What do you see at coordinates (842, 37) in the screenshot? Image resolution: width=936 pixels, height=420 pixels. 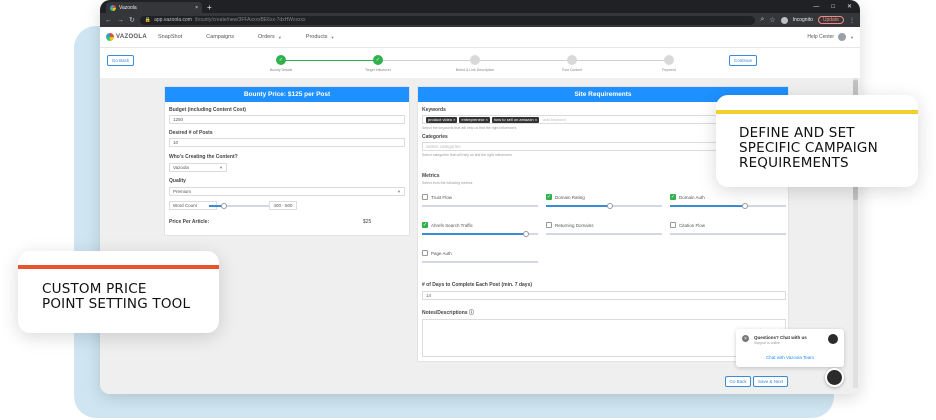 I see `avatar` at bounding box center [842, 37].